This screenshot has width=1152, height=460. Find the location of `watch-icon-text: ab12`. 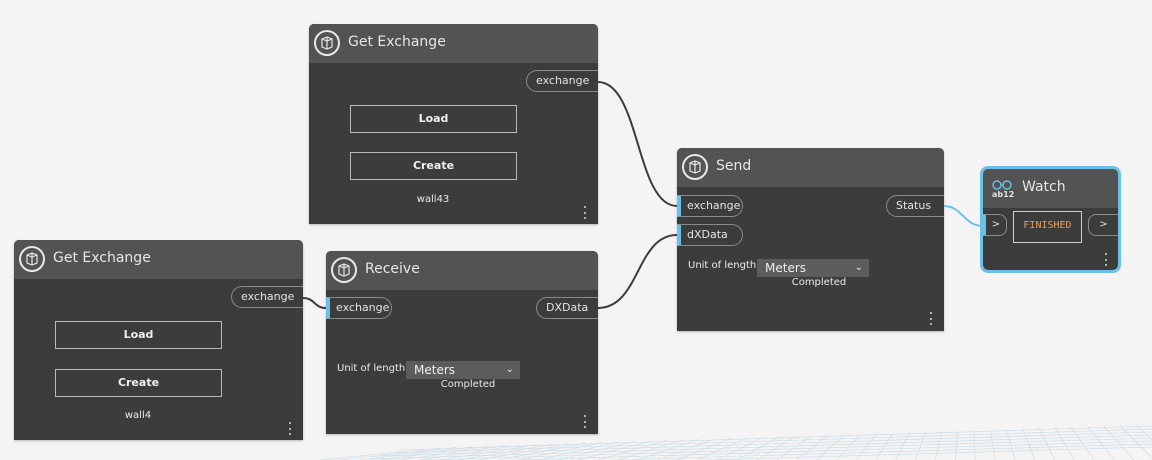

watch-icon-text: ab12 is located at coordinates (1003, 194).